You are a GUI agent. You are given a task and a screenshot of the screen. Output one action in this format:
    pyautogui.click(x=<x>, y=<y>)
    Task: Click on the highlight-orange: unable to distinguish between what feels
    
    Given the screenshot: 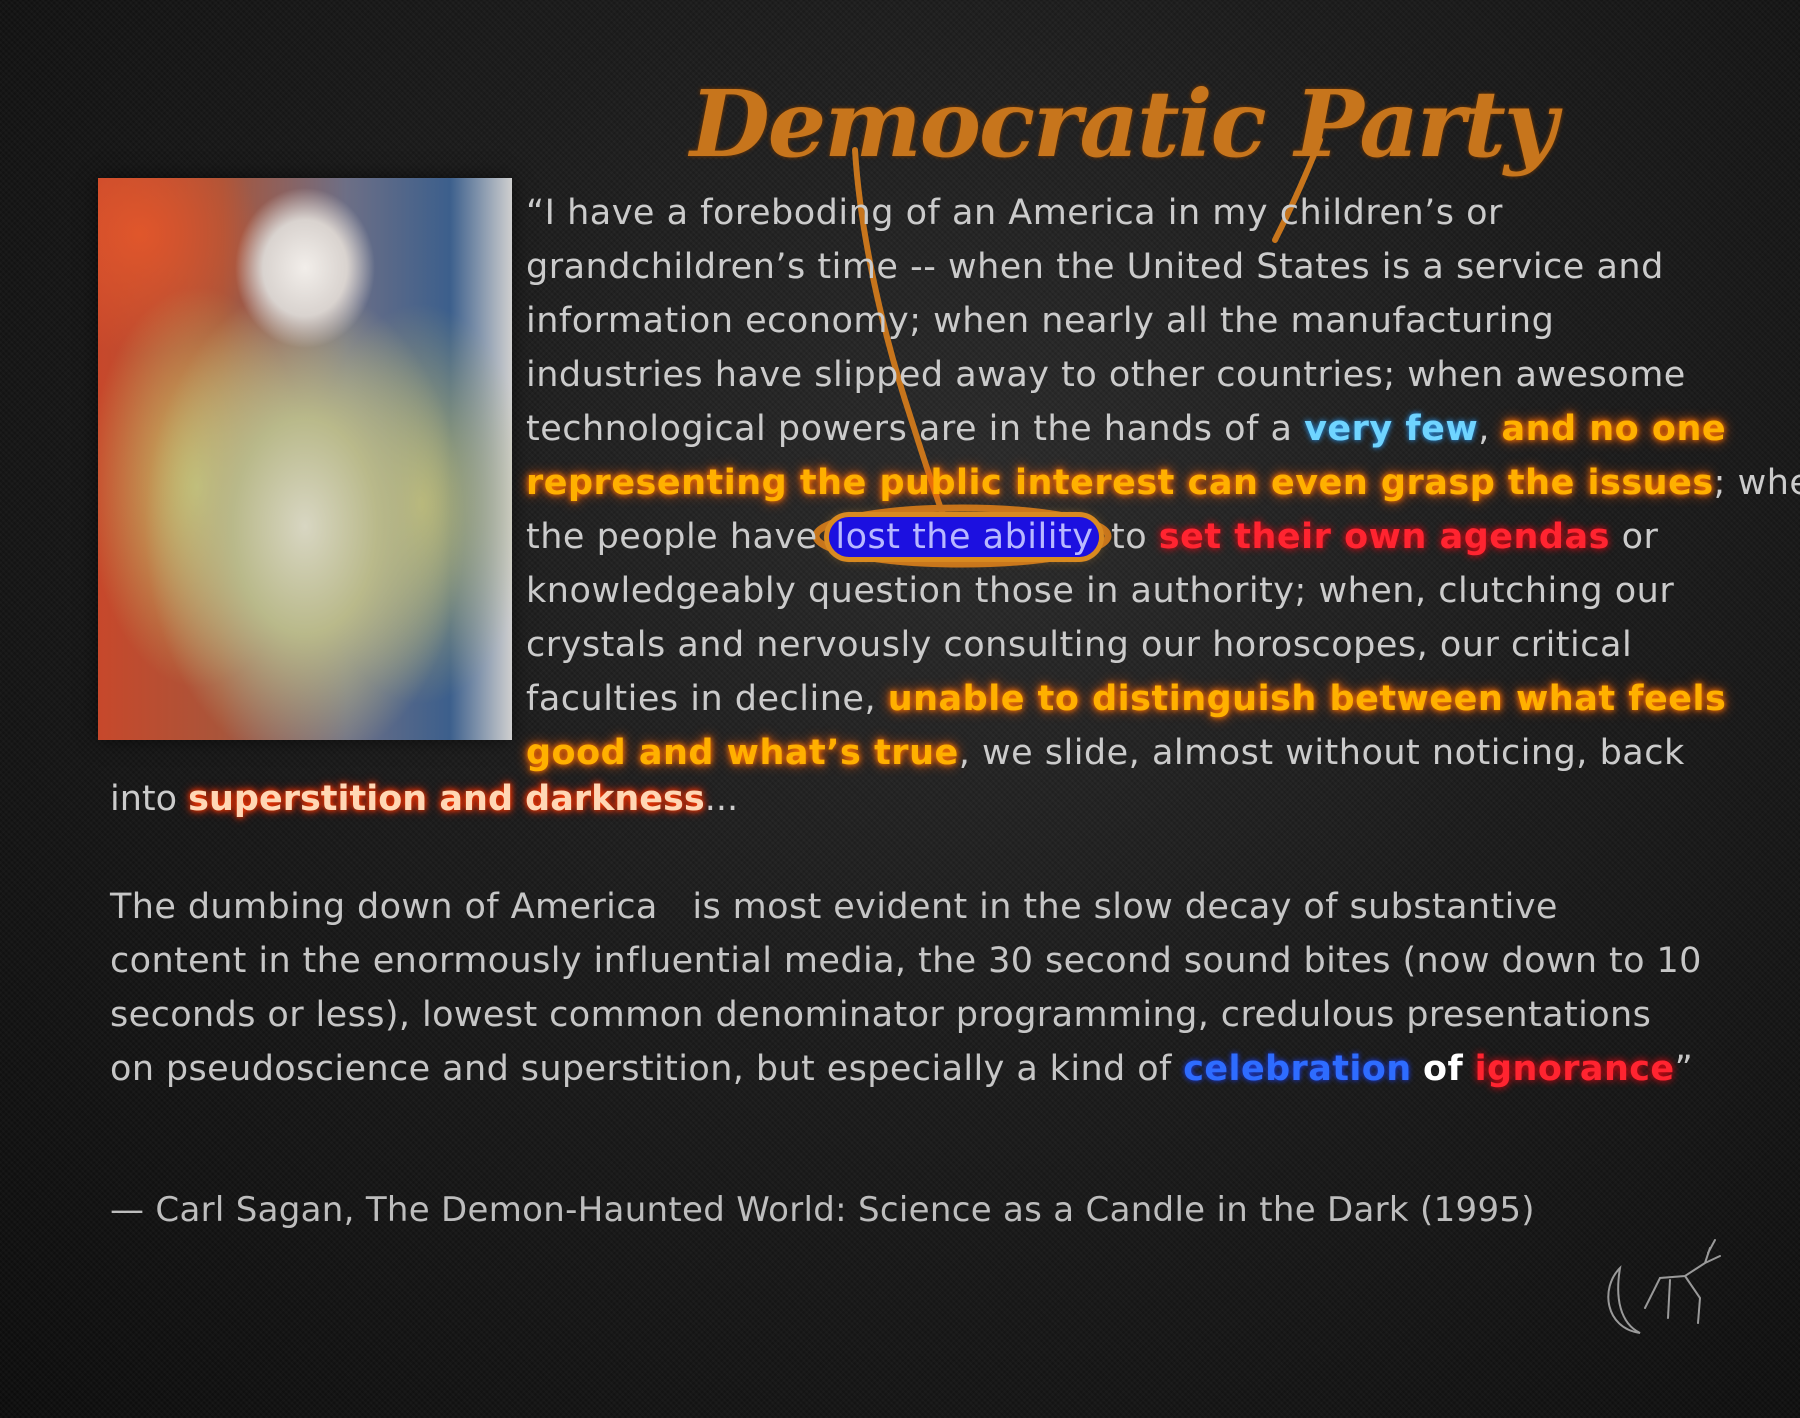 What is the action you would take?
    pyautogui.click(x=1307, y=699)
    